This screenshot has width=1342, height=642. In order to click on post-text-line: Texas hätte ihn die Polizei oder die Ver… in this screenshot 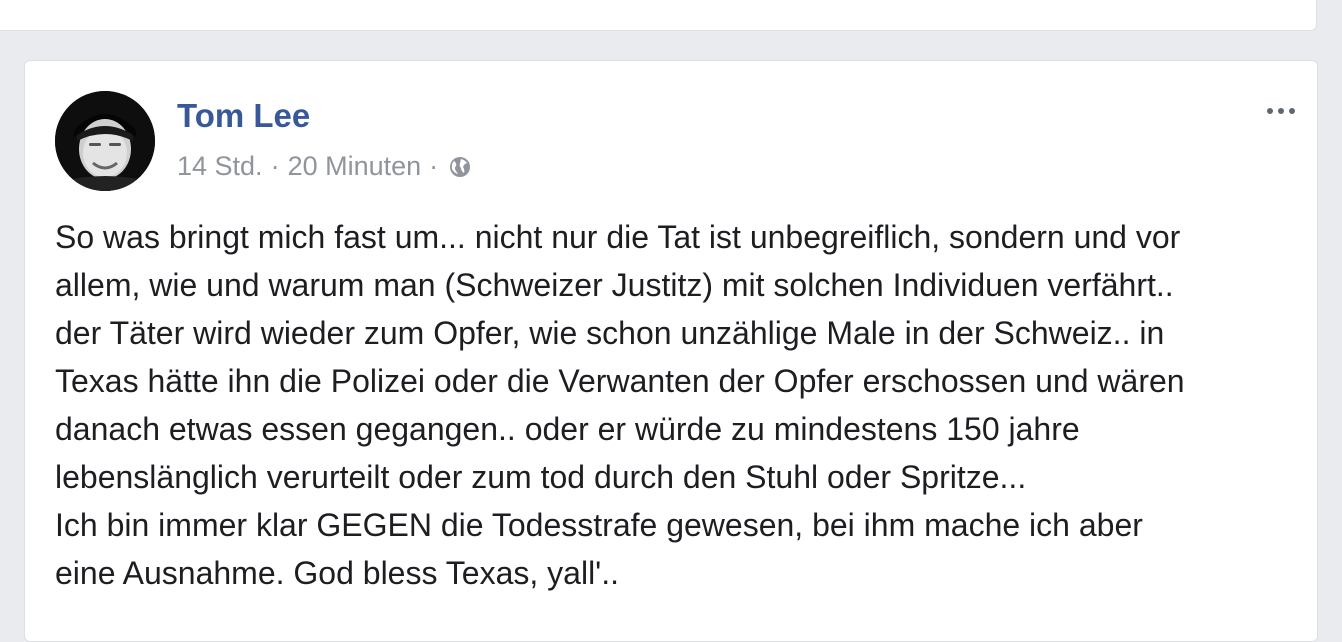, I will do `click(620, 381)`.